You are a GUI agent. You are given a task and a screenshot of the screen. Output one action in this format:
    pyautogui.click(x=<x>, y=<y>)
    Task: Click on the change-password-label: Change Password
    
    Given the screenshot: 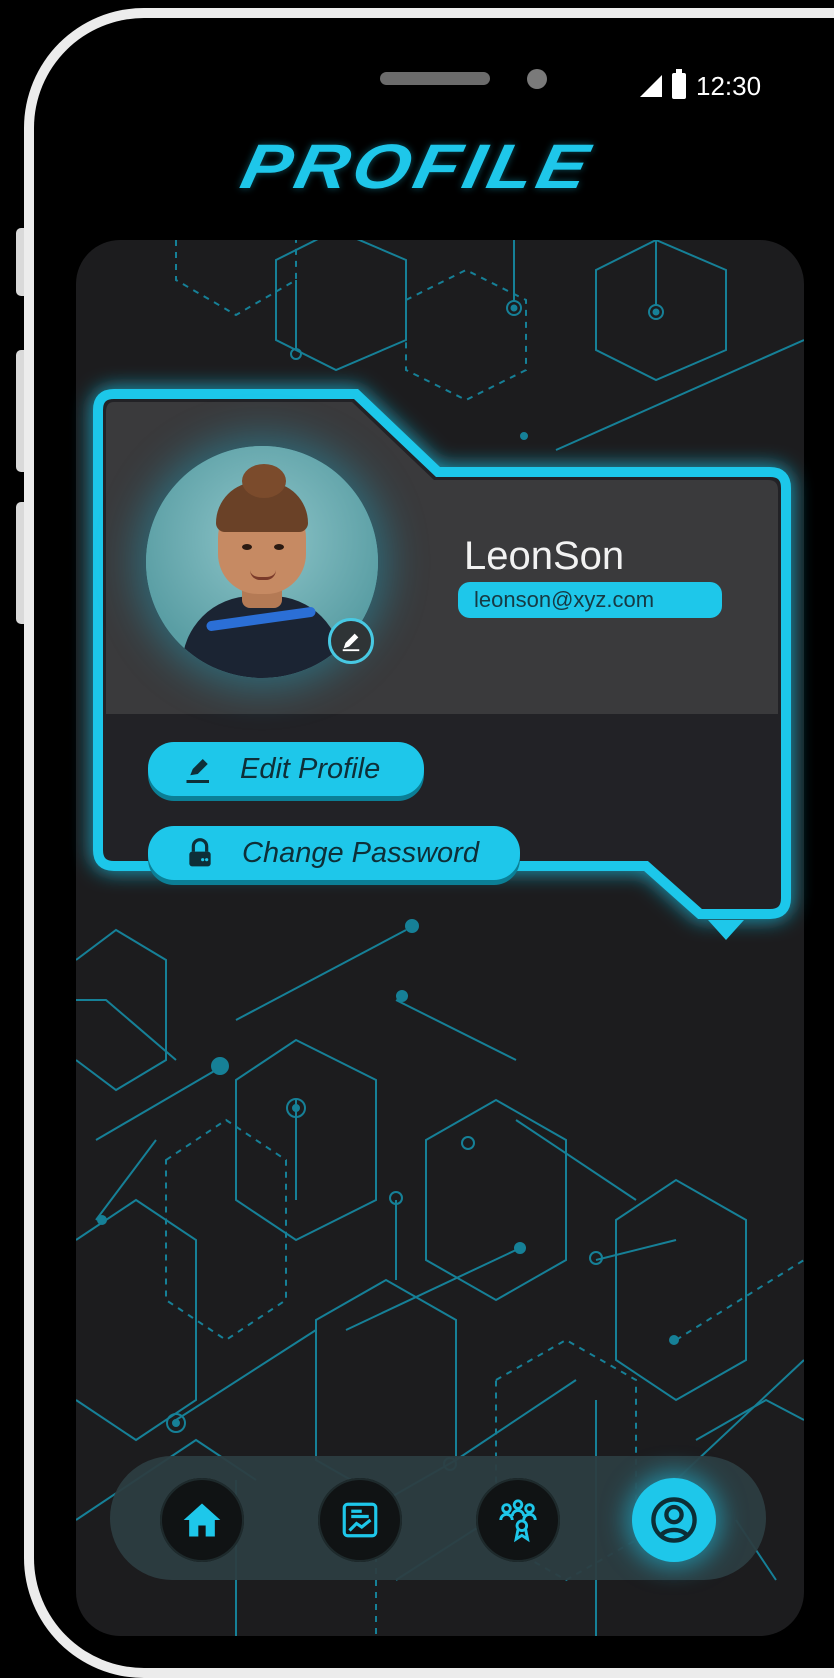 What is the action you would take?
    pyautogui.click(x=360, y=852)
    